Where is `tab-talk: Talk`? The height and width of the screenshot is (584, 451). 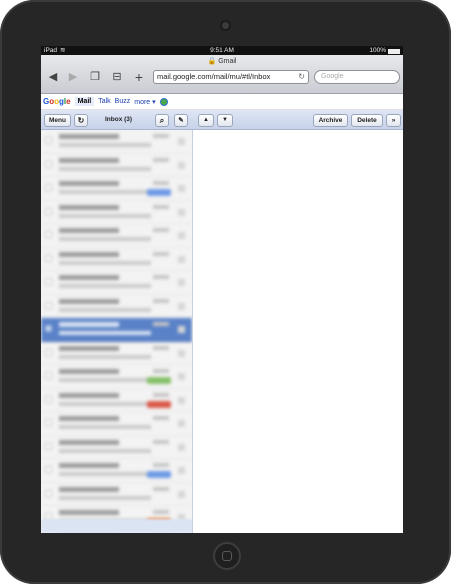 tab-talk: Talk is located at coordinates (104, 101).